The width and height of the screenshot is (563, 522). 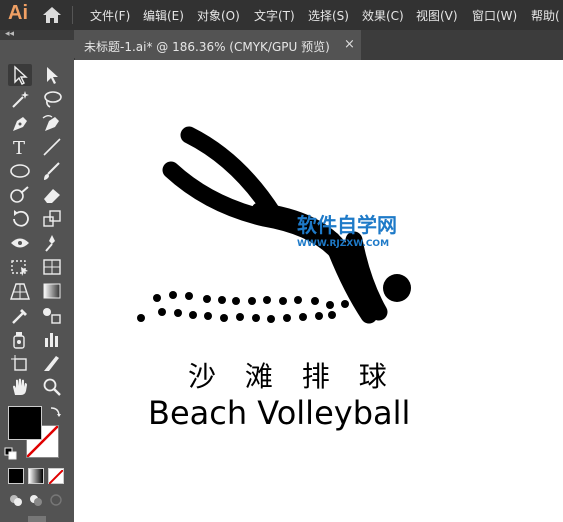 What do you see at coordinates (37, 34) in the screenshot?
I see `toolbar-header: ◂◂` at bounding box center [37, 34].